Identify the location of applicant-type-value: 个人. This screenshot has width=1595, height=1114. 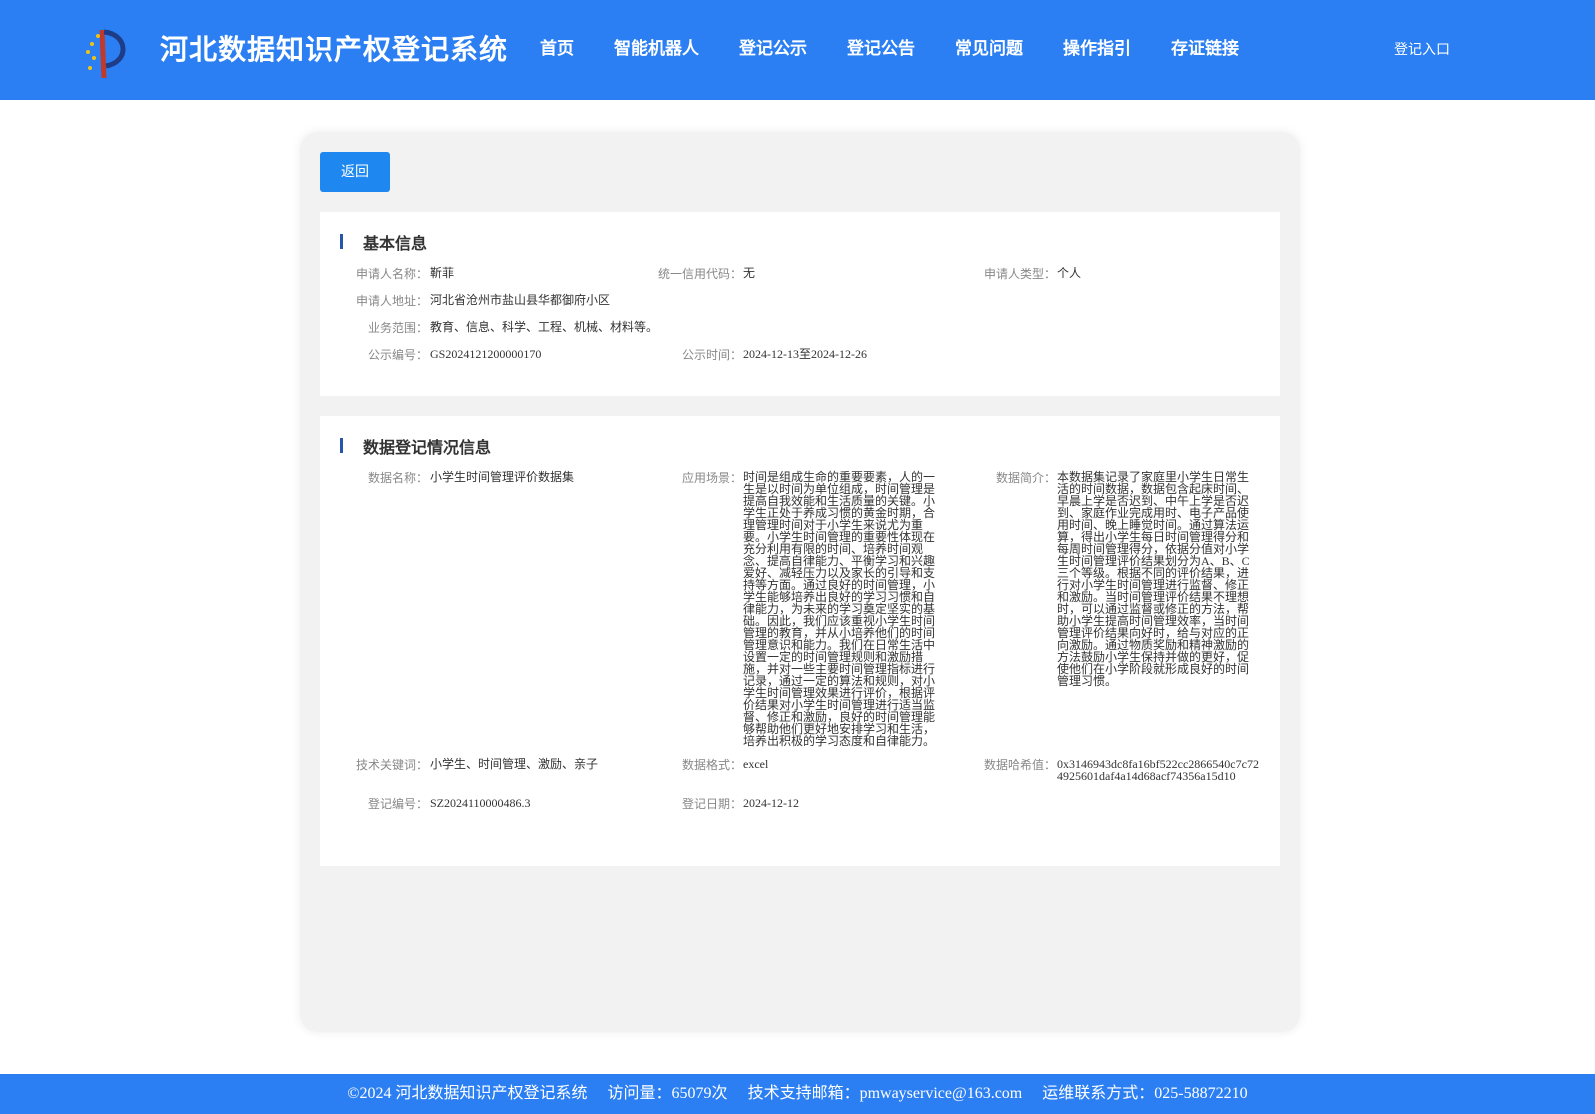
(1069, 273).